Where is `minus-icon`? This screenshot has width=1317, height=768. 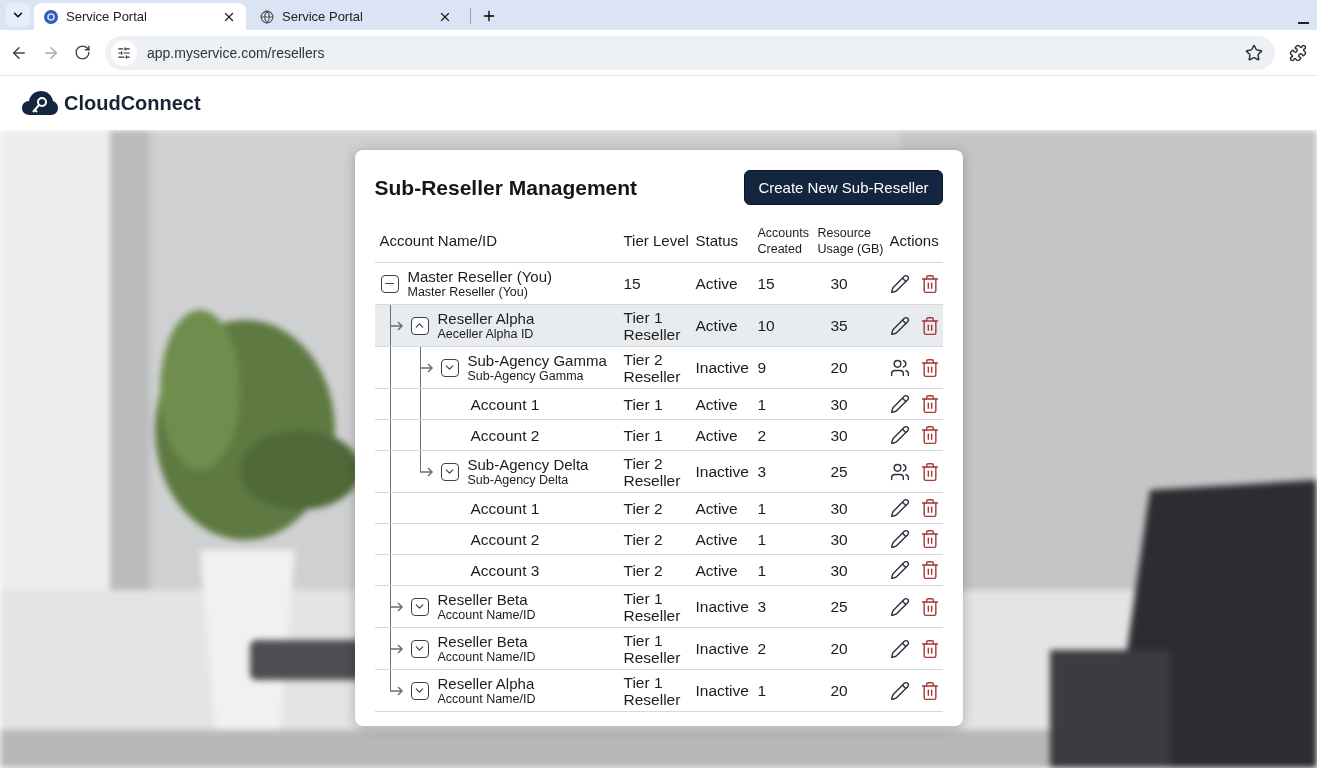
minus-icon is located at coordinates (1303, 23).